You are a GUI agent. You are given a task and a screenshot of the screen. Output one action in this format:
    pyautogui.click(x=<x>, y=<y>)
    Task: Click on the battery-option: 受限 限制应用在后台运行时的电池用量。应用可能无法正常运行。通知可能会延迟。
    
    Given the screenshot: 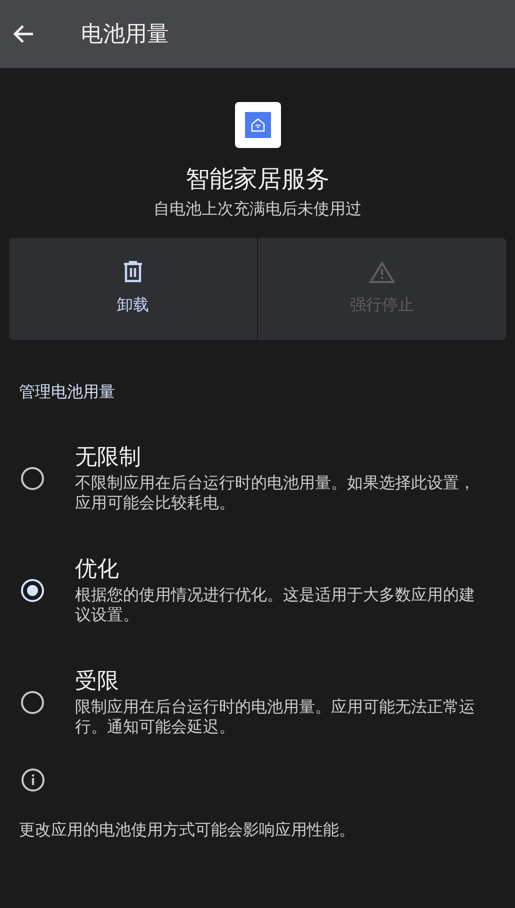 What is the action you would take?
    pyautogui.click(x=257, y=702)
    